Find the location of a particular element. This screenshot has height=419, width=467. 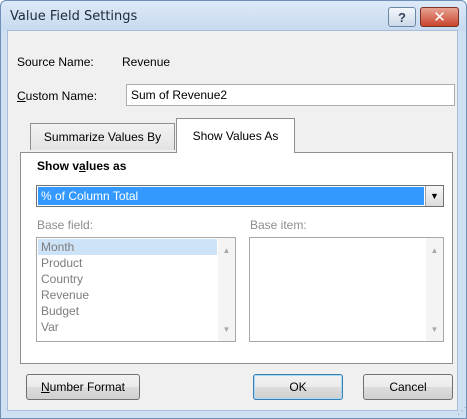

help-icon: ? is located at coordinates (402, 17).